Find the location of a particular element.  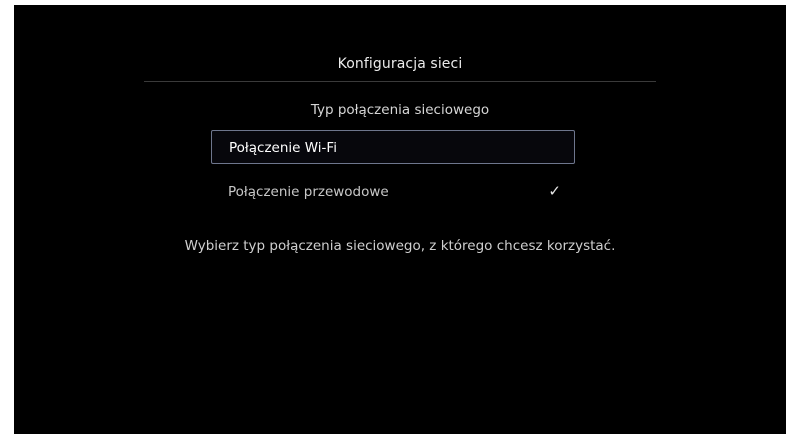

option-wifi-connection: Połączenie Wi-Fi is located at coordinates (393, 147).